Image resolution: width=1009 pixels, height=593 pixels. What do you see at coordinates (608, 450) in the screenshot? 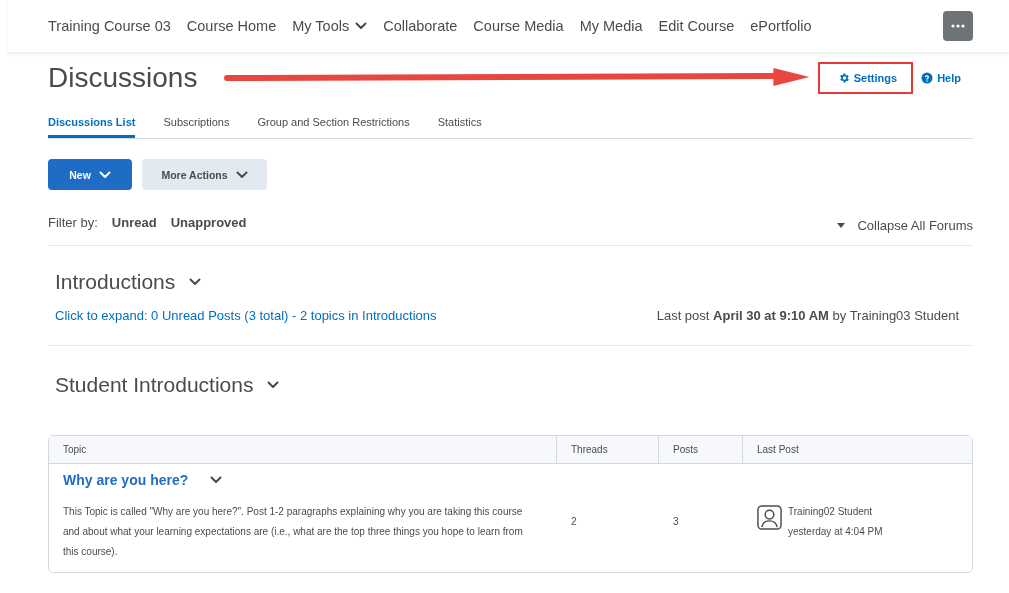
I see `column-header: Threads` at bounding box center [608, 450].